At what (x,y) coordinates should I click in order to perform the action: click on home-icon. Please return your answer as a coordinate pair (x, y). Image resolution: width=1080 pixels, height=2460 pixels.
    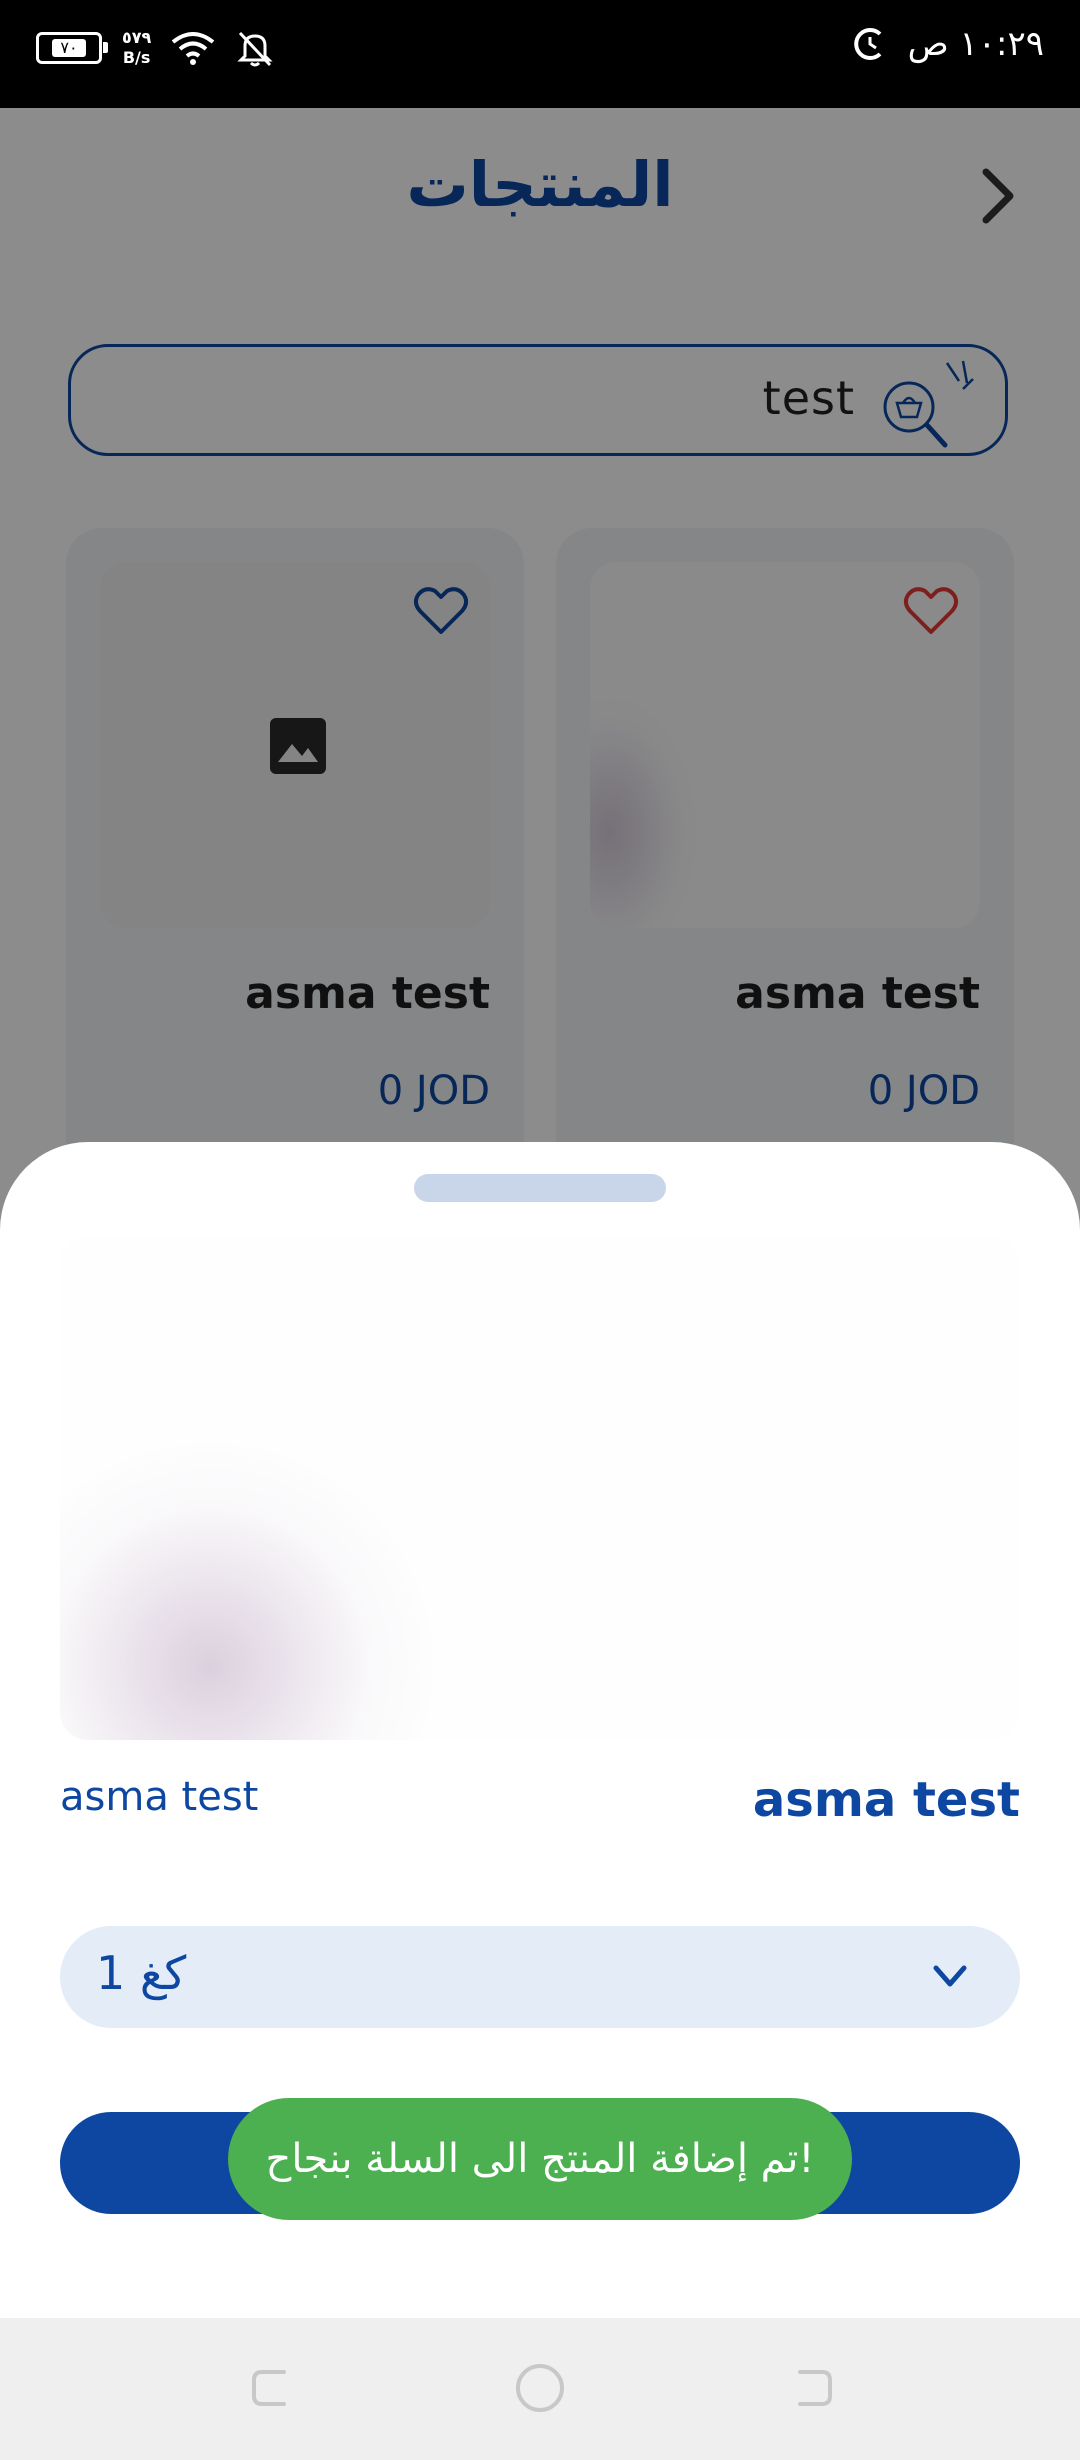
    Looking at the image, I should click on (540, 2388).